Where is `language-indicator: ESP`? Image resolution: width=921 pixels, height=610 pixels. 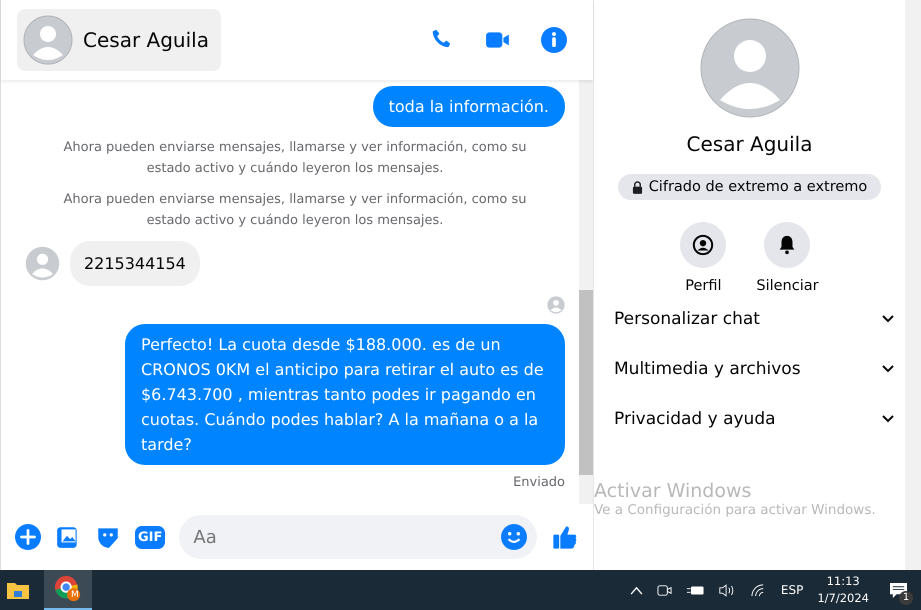
language-indicator: ESP is located at coordinates (792, 590).